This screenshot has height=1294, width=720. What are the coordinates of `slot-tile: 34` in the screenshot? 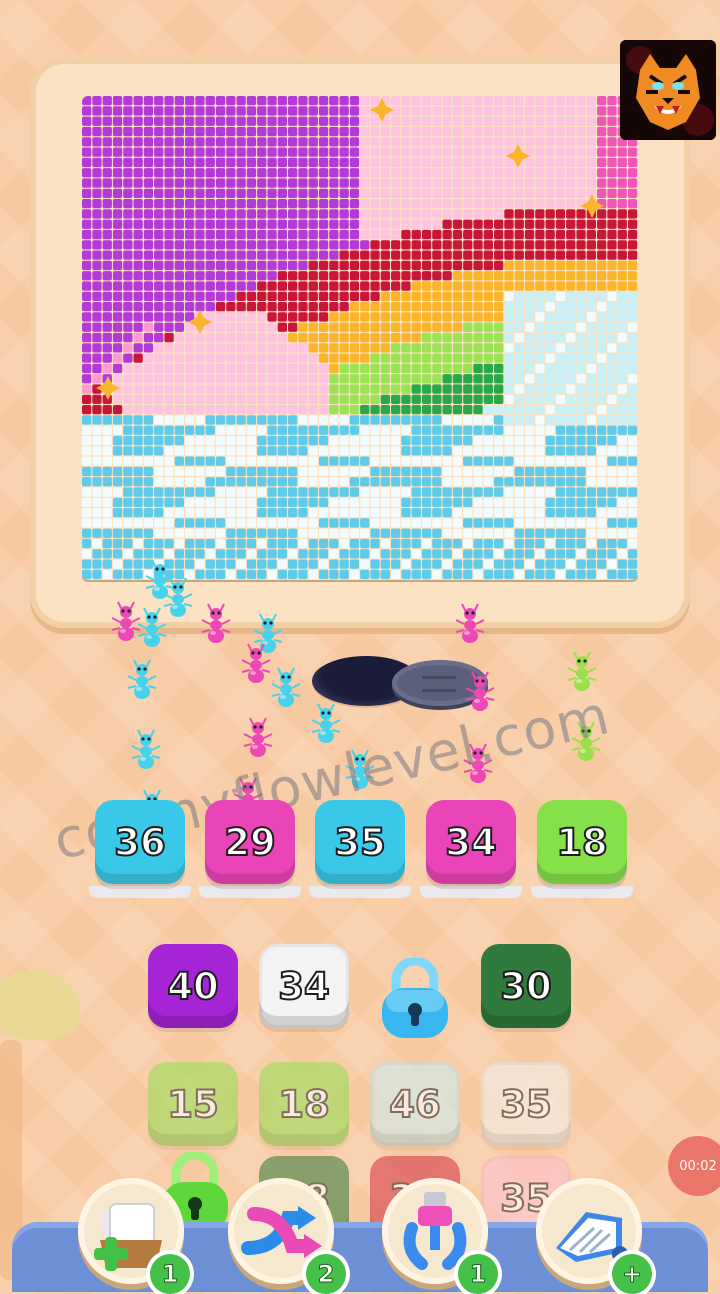 It's located at (471, 849).